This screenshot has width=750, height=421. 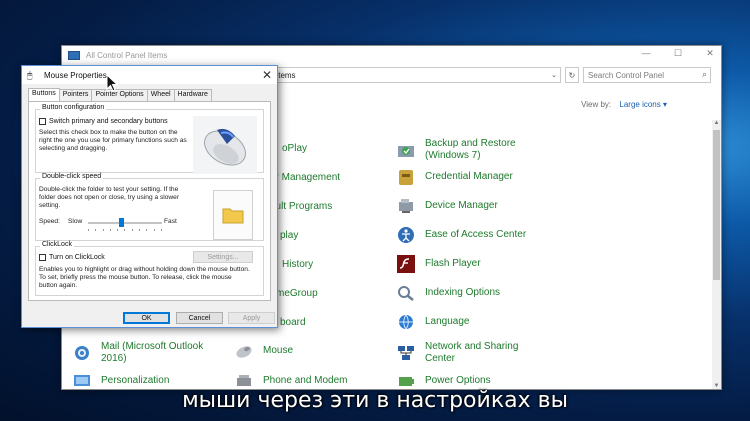 I want to click on double-click-speed-legend: Double-click speed, so click(x=72, y=176).